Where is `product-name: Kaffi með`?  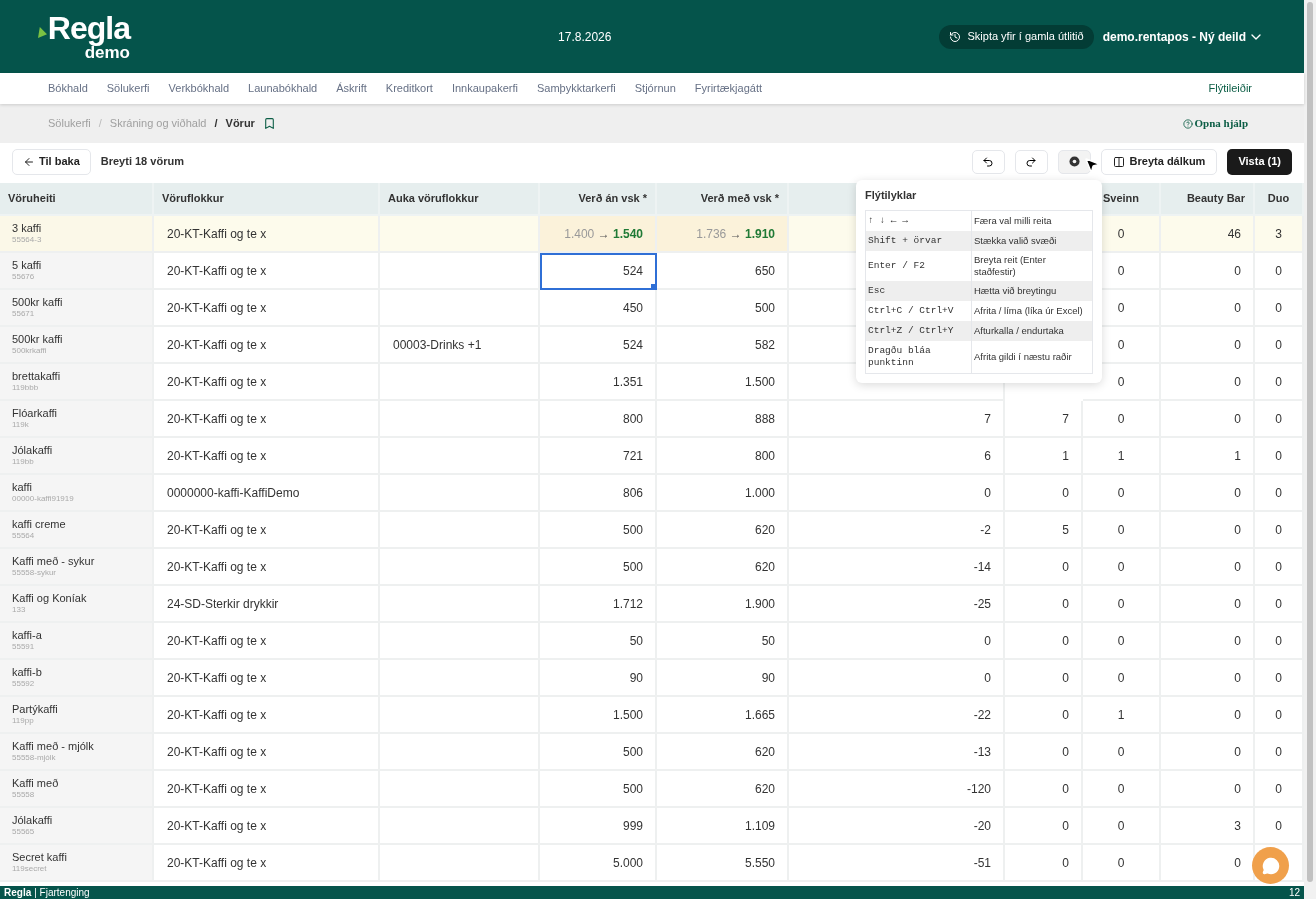
product-name: Kaffi með is located at coordinates (36, 783).